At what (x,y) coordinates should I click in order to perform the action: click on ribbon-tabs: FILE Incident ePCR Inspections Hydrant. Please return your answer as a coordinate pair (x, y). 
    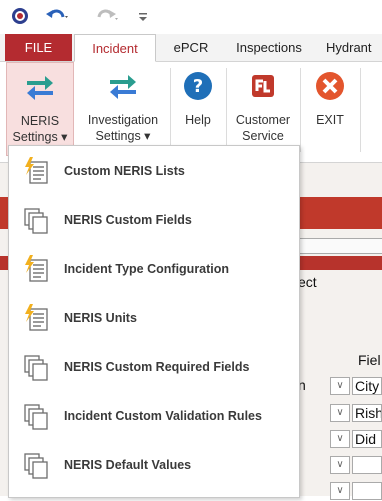
    Looking at the image, I should click on (191, 48).